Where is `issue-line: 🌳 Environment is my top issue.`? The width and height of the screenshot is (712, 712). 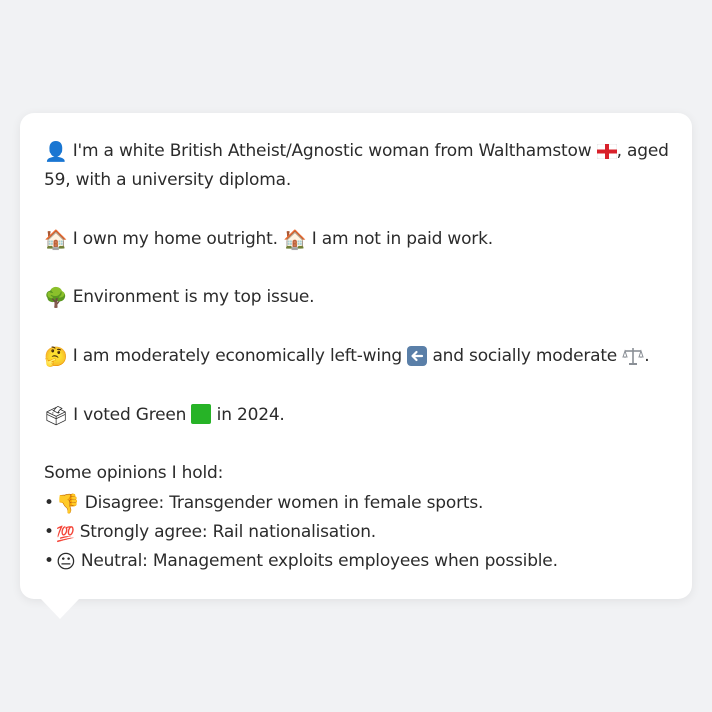
issue-line: 🌳 Environment is my top issue. is located at coordinates (356, 297).